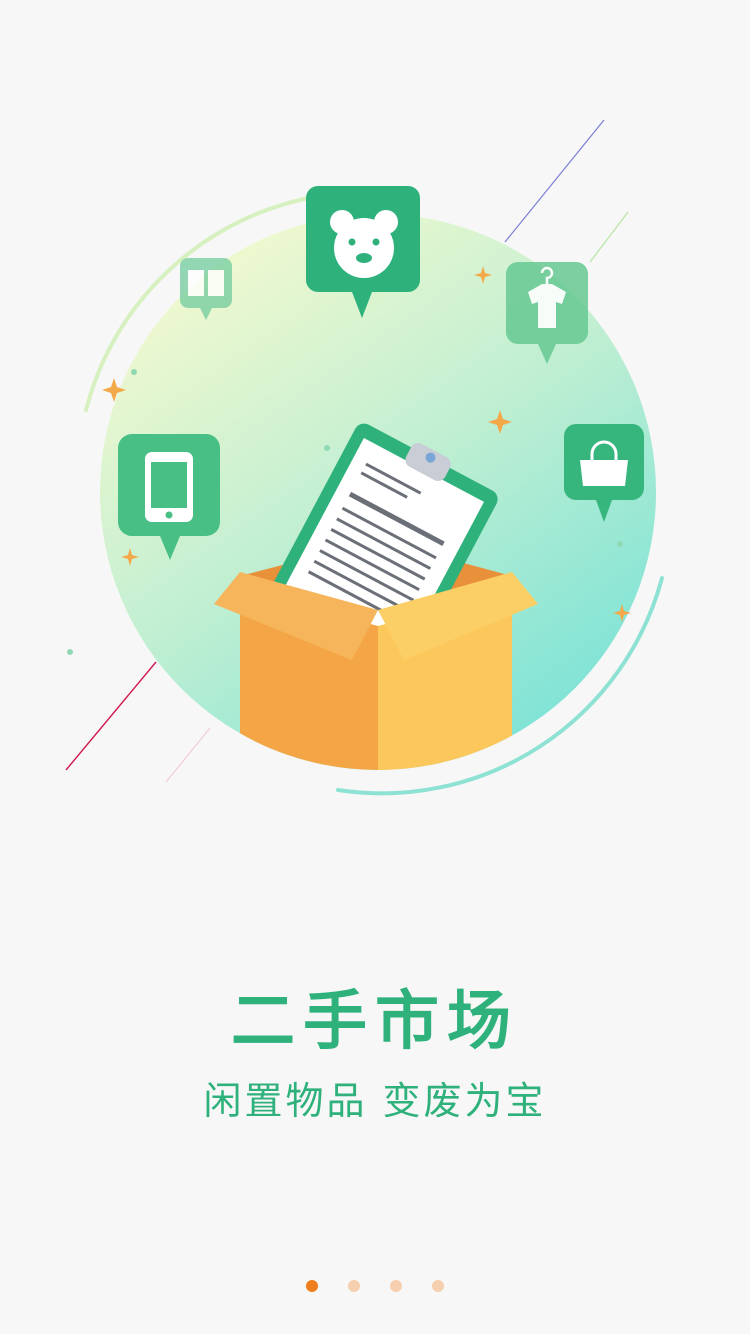  What do you see at coordinates (312, 1286) in the screenshot?
I see `page-dot-active` at bounding box center [312, 1286].